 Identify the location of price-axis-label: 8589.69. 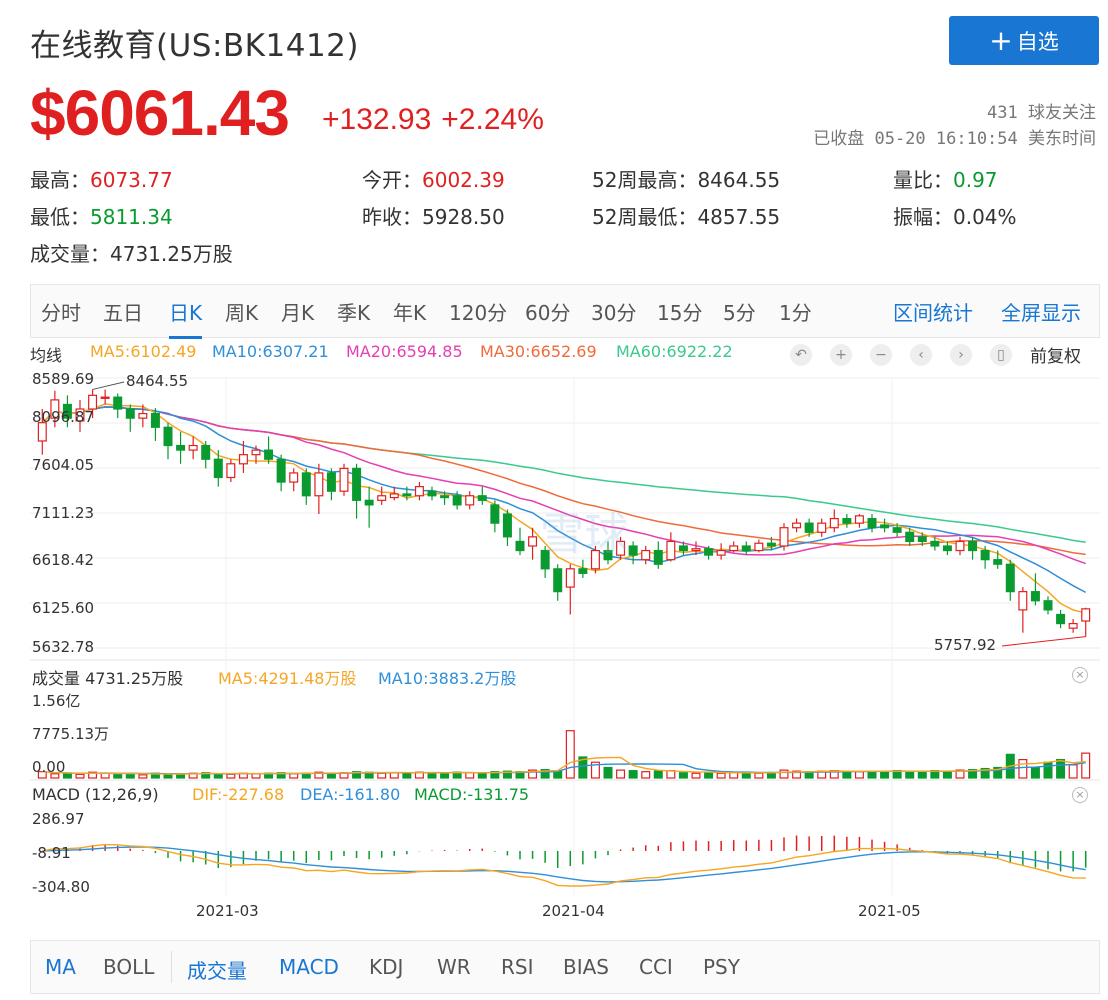
(63, 379).